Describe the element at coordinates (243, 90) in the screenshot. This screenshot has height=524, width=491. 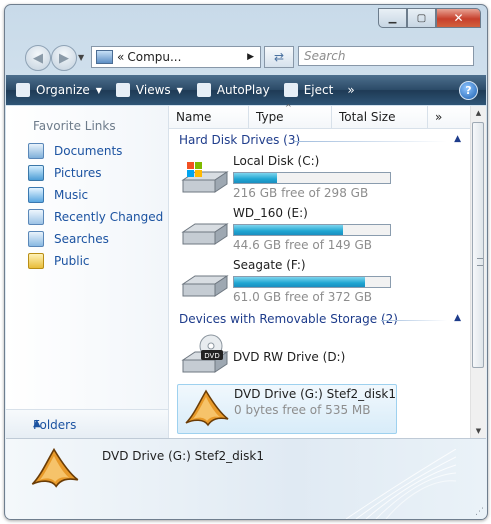
I see `autoplay-label: AutoPlay` at that location.